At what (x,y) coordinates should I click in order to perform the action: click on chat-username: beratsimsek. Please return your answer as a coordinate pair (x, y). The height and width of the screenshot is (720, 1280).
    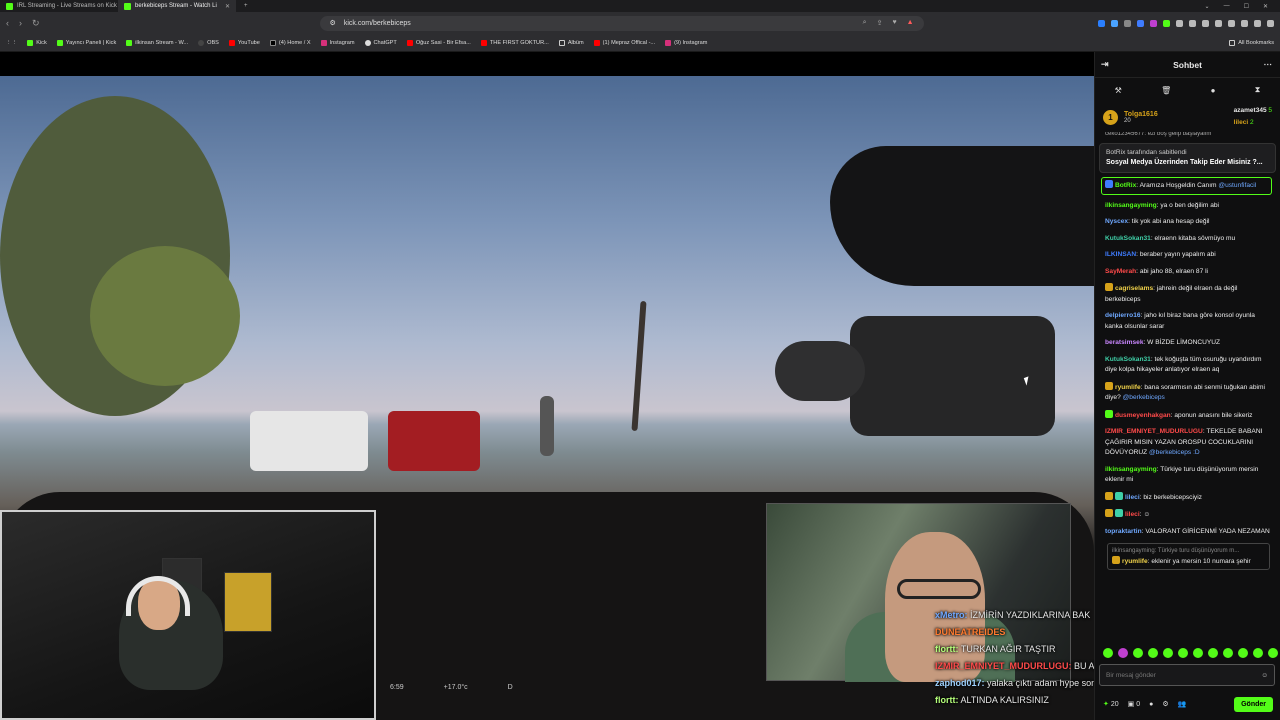
    Looking at the image, I should click on (1124, 342).